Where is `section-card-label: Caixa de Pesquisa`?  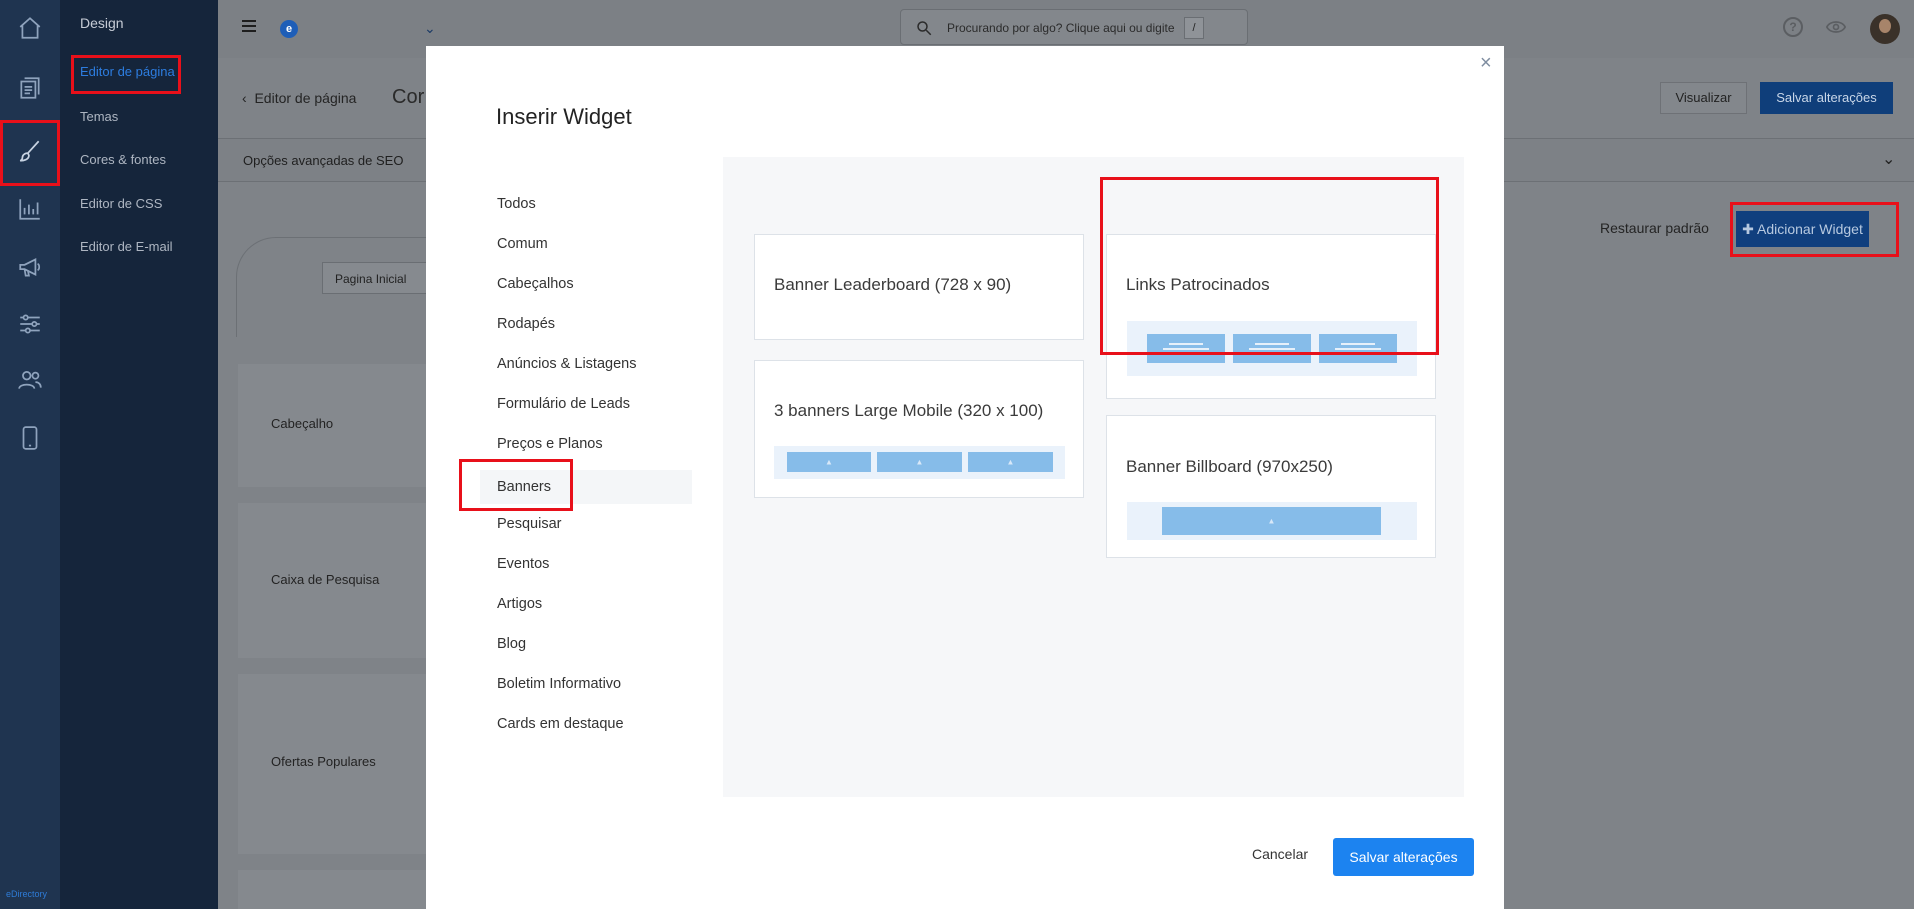 section-card-label: Caixa de Pesquisa is located at coordinates (325, 579).